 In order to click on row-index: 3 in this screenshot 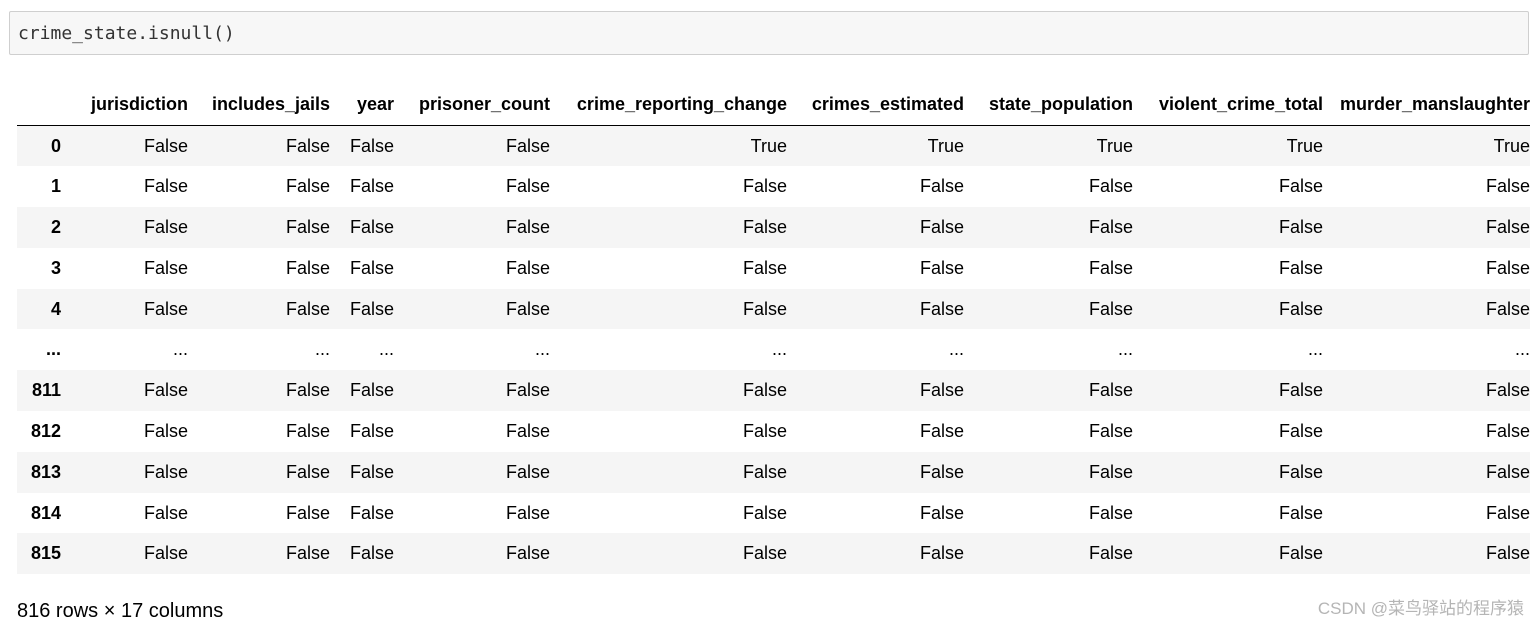, I will do `click(55, 267)`.